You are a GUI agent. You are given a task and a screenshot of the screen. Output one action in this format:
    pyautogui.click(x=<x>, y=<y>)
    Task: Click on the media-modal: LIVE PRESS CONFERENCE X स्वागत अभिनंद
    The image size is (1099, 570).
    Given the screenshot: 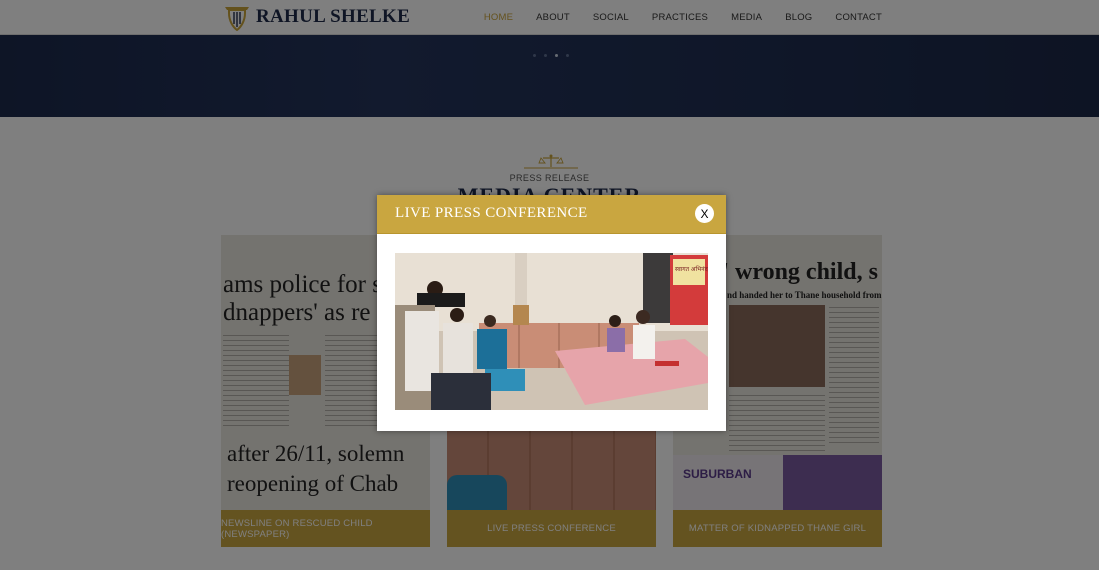 What is the action you would take?
    pyautogui.click(x=551, y=313)
    